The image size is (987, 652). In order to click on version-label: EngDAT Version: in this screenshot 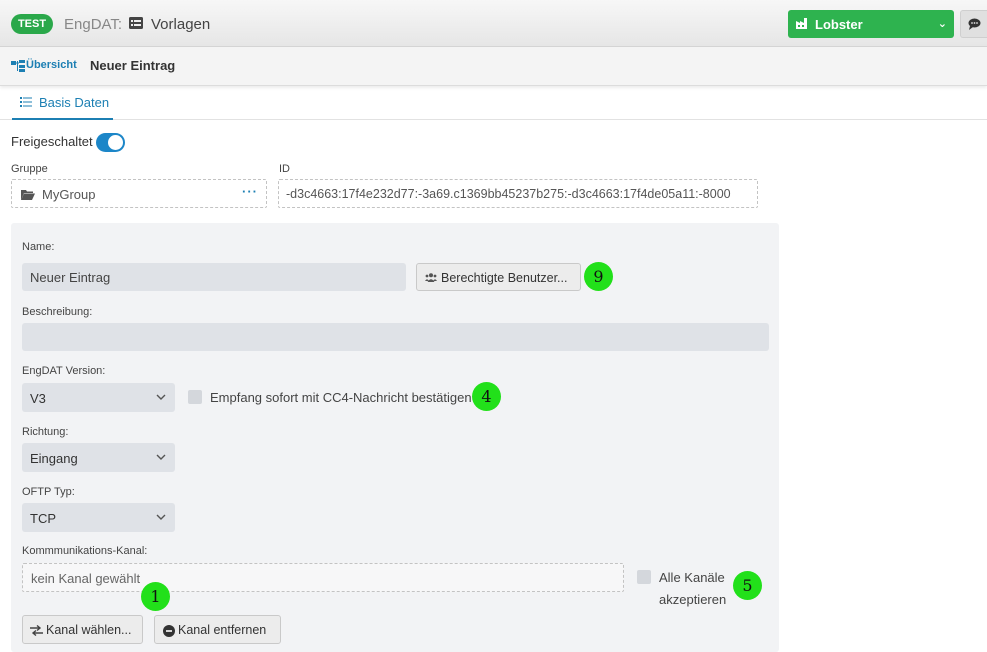, I will do `click(64, 371)`.